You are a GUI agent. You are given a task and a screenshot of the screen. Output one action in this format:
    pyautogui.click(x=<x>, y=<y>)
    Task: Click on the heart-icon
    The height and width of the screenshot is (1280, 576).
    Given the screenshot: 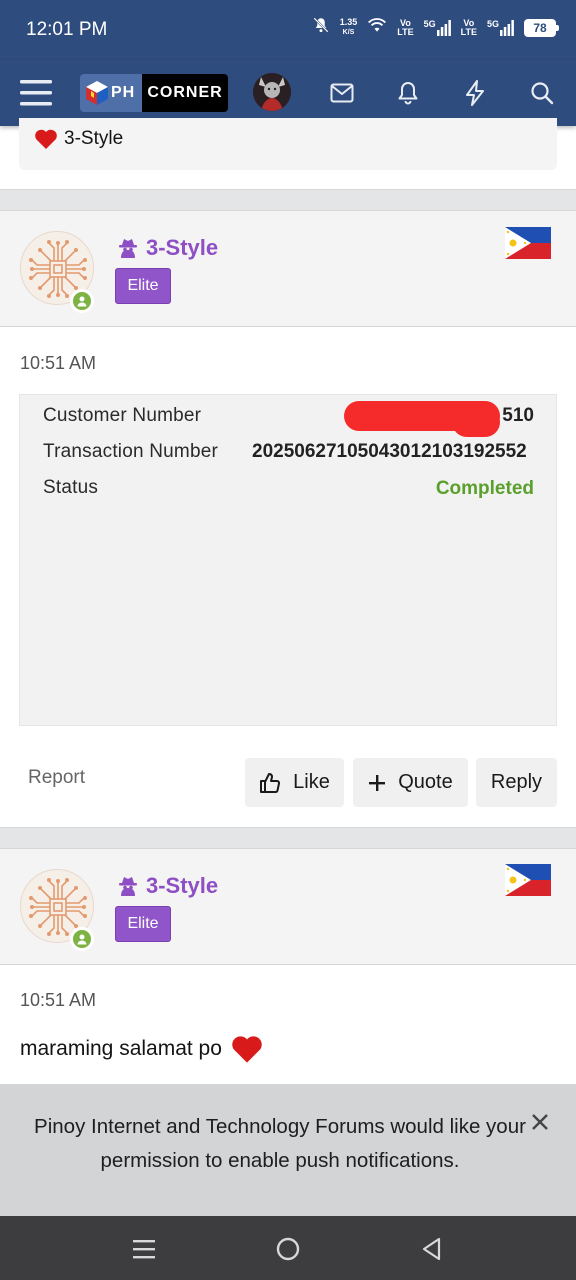 What is the action you would take?
    pyautogui.click(x=46, y=139)
    